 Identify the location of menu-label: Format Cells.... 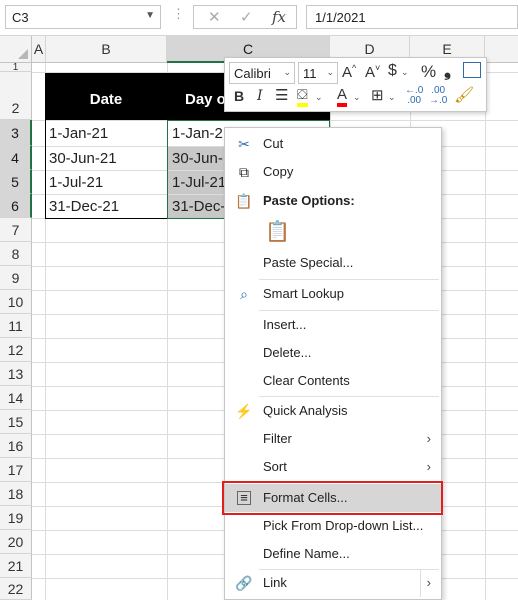
(305, 497).